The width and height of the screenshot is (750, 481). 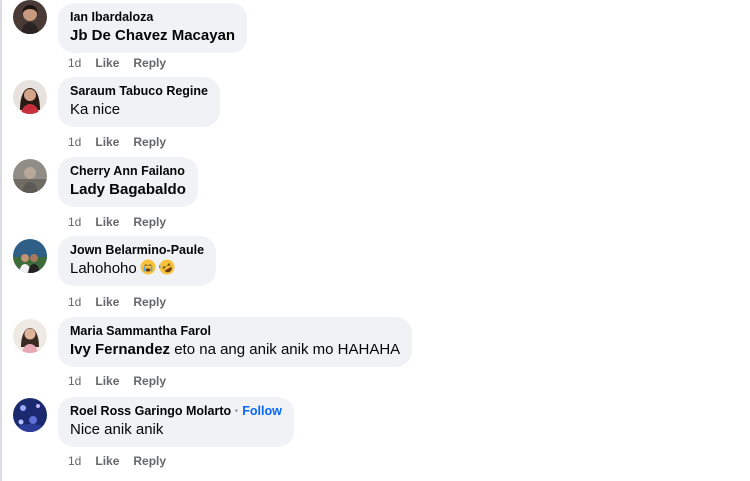 What do you see at coordinates (262, 411) in the screenshot?
I see `follow-button: Follow` at bounding box center [262, 411].